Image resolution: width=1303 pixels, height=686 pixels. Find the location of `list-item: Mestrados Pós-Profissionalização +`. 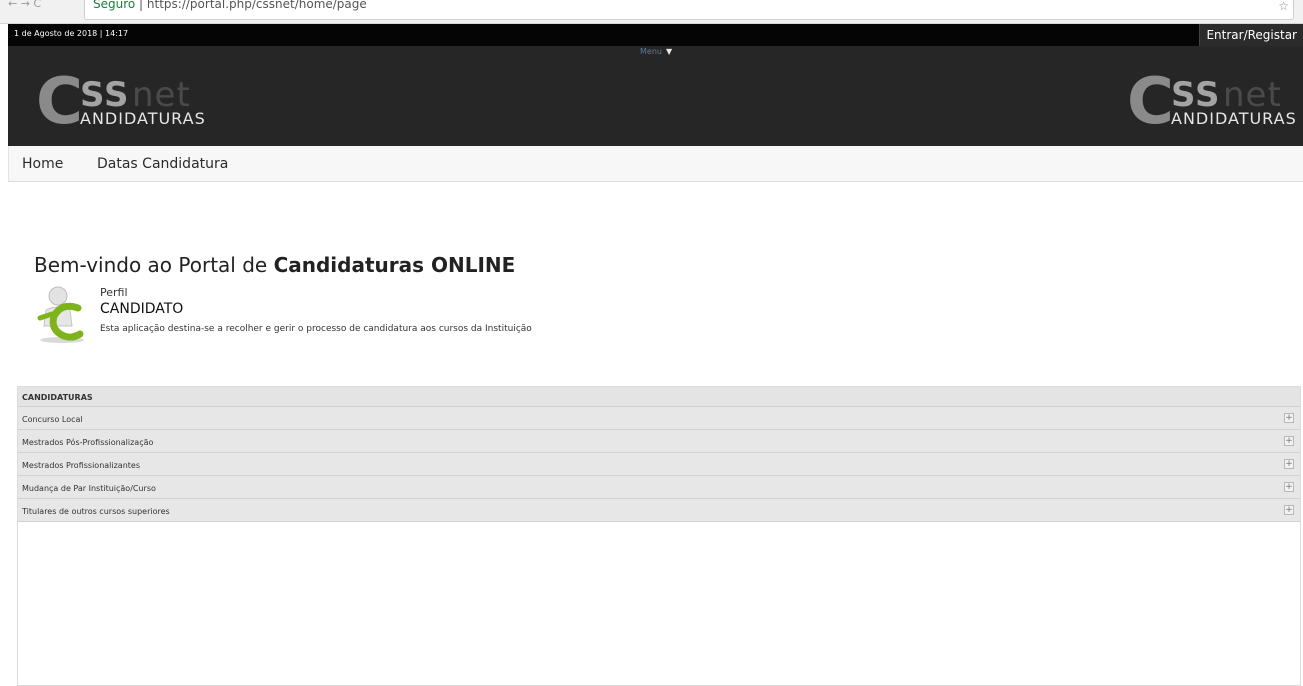

list-item: Mestrados Pós-Profissionalização + is located at coordinates (659, 441).